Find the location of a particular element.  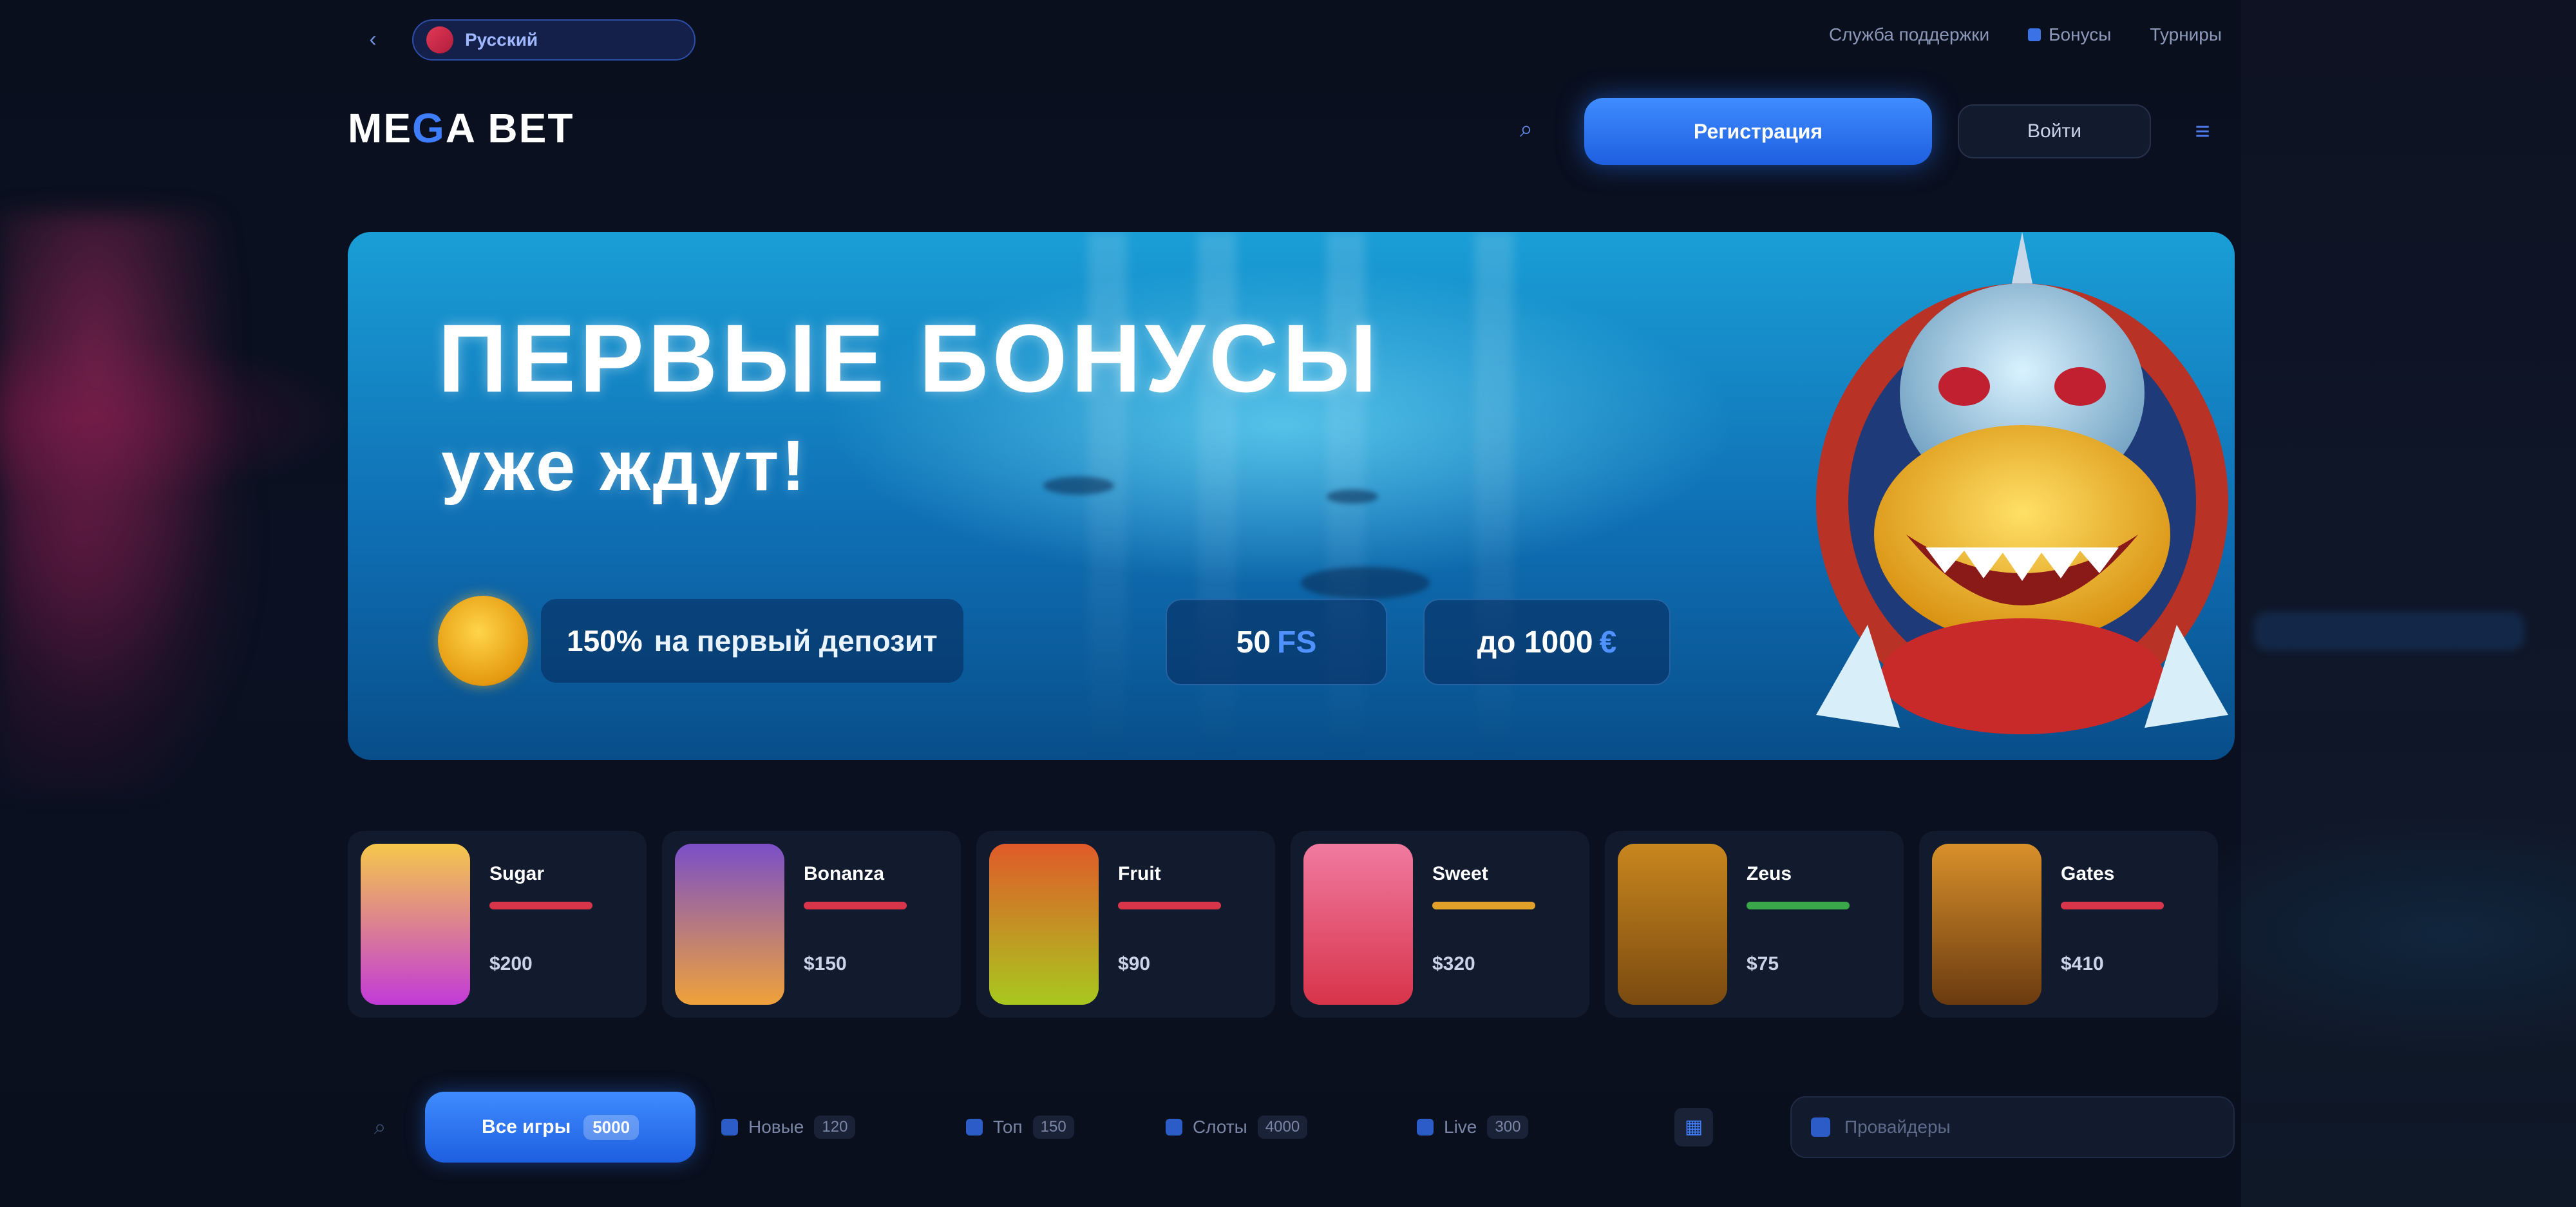

tournaments-label: Турниры is located at coordinates (2186, 34).